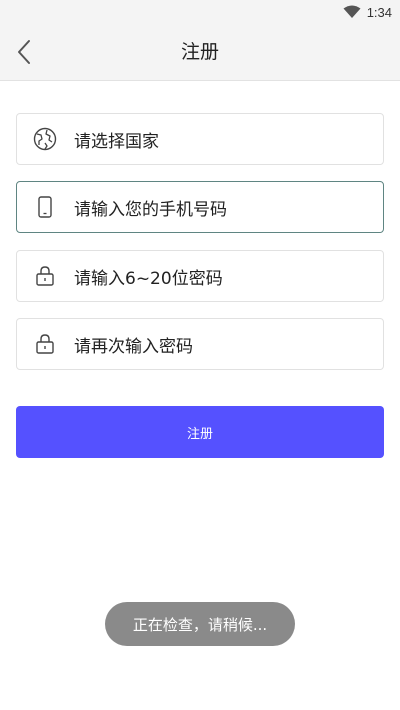 This screenshot has height=710, width=400. I want to click on chevron-left-icon, so click(24, 52).